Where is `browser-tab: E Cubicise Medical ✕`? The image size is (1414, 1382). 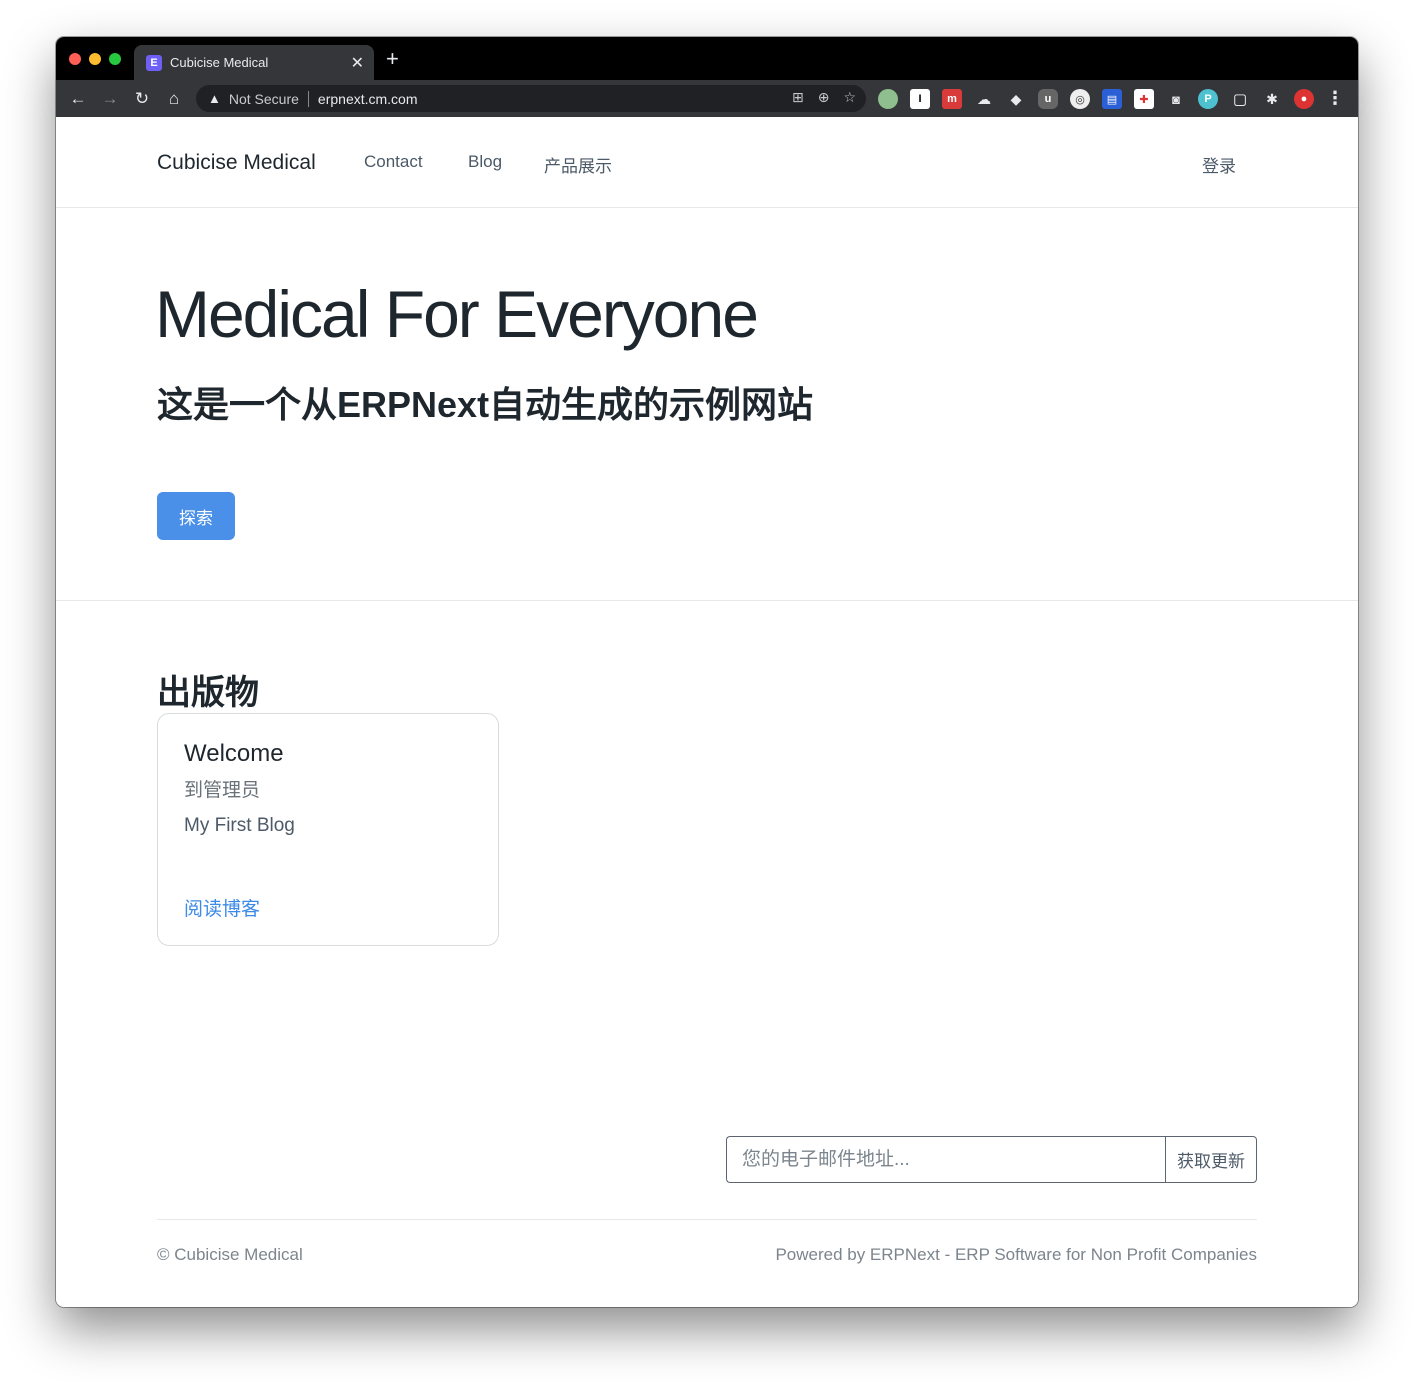 browser-tab: E Cubicise Medical ✕ is located at coordinates (254, 62).